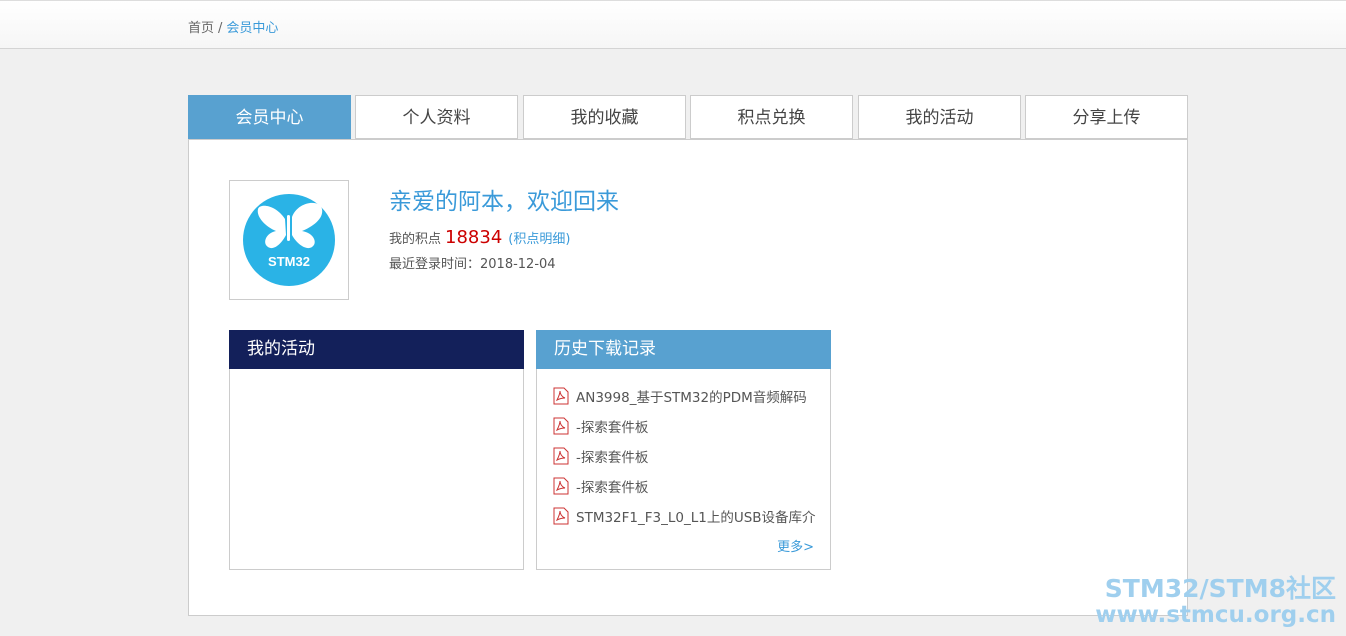  What do you see at coordinates (269, 117) in the screenshot?
I see `tab-member-center: 会员中心` at bounding box center [269, 117].